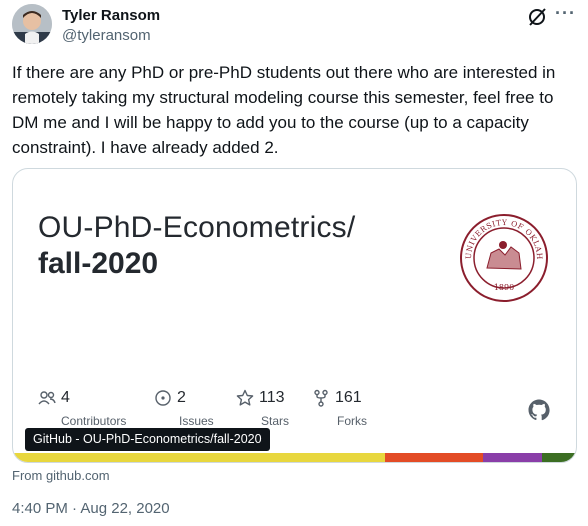  What do you see at coordinates (321, 398) in the screenshot?
I see `fork-icon` at bounding box center [321, 398].